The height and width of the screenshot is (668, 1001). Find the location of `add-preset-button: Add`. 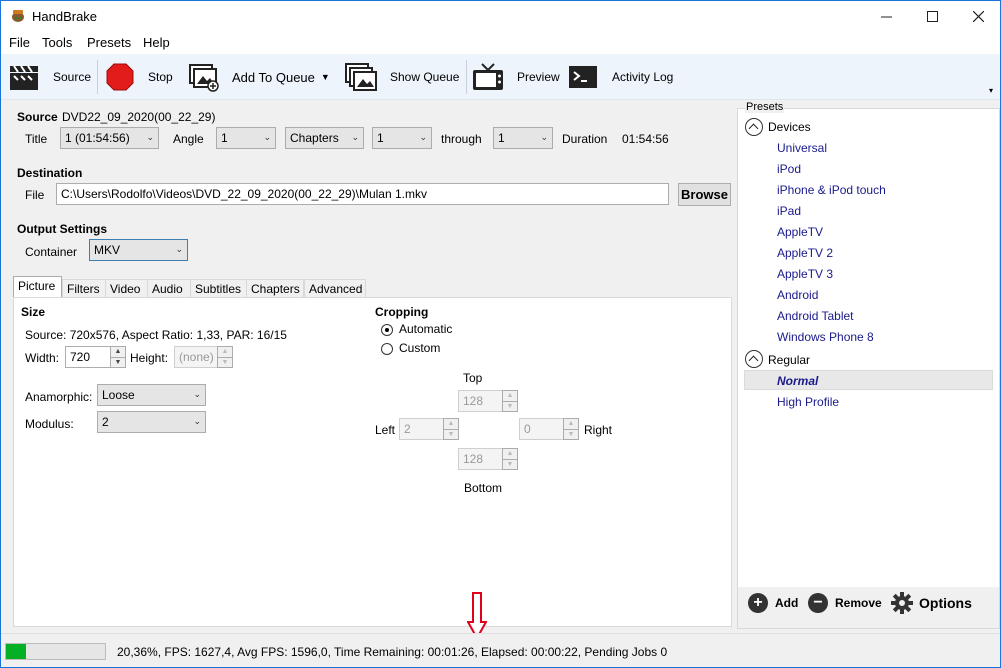

add-preset-button: Add is located at coordinates (786, 603).